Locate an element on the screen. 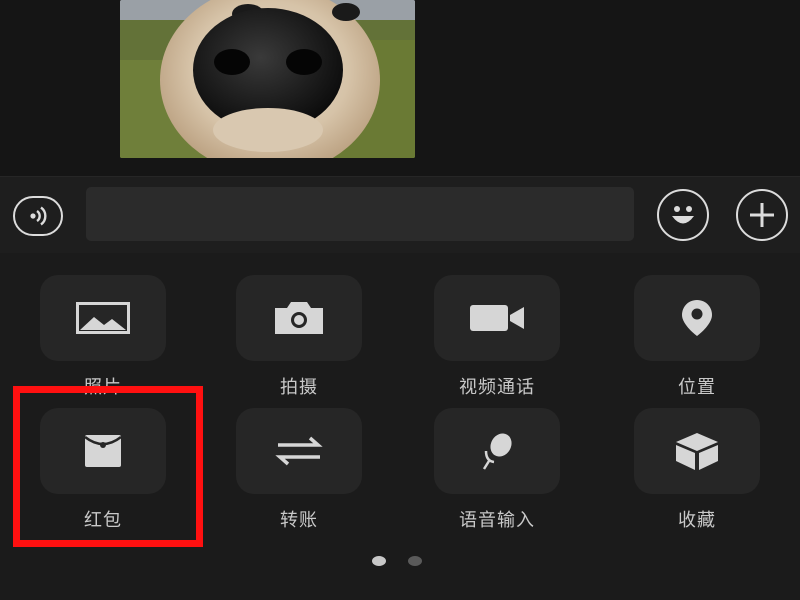 This screenshot has width=800, height=600. voice-input-label: 语音输入 is located at coordinates (497, 520).